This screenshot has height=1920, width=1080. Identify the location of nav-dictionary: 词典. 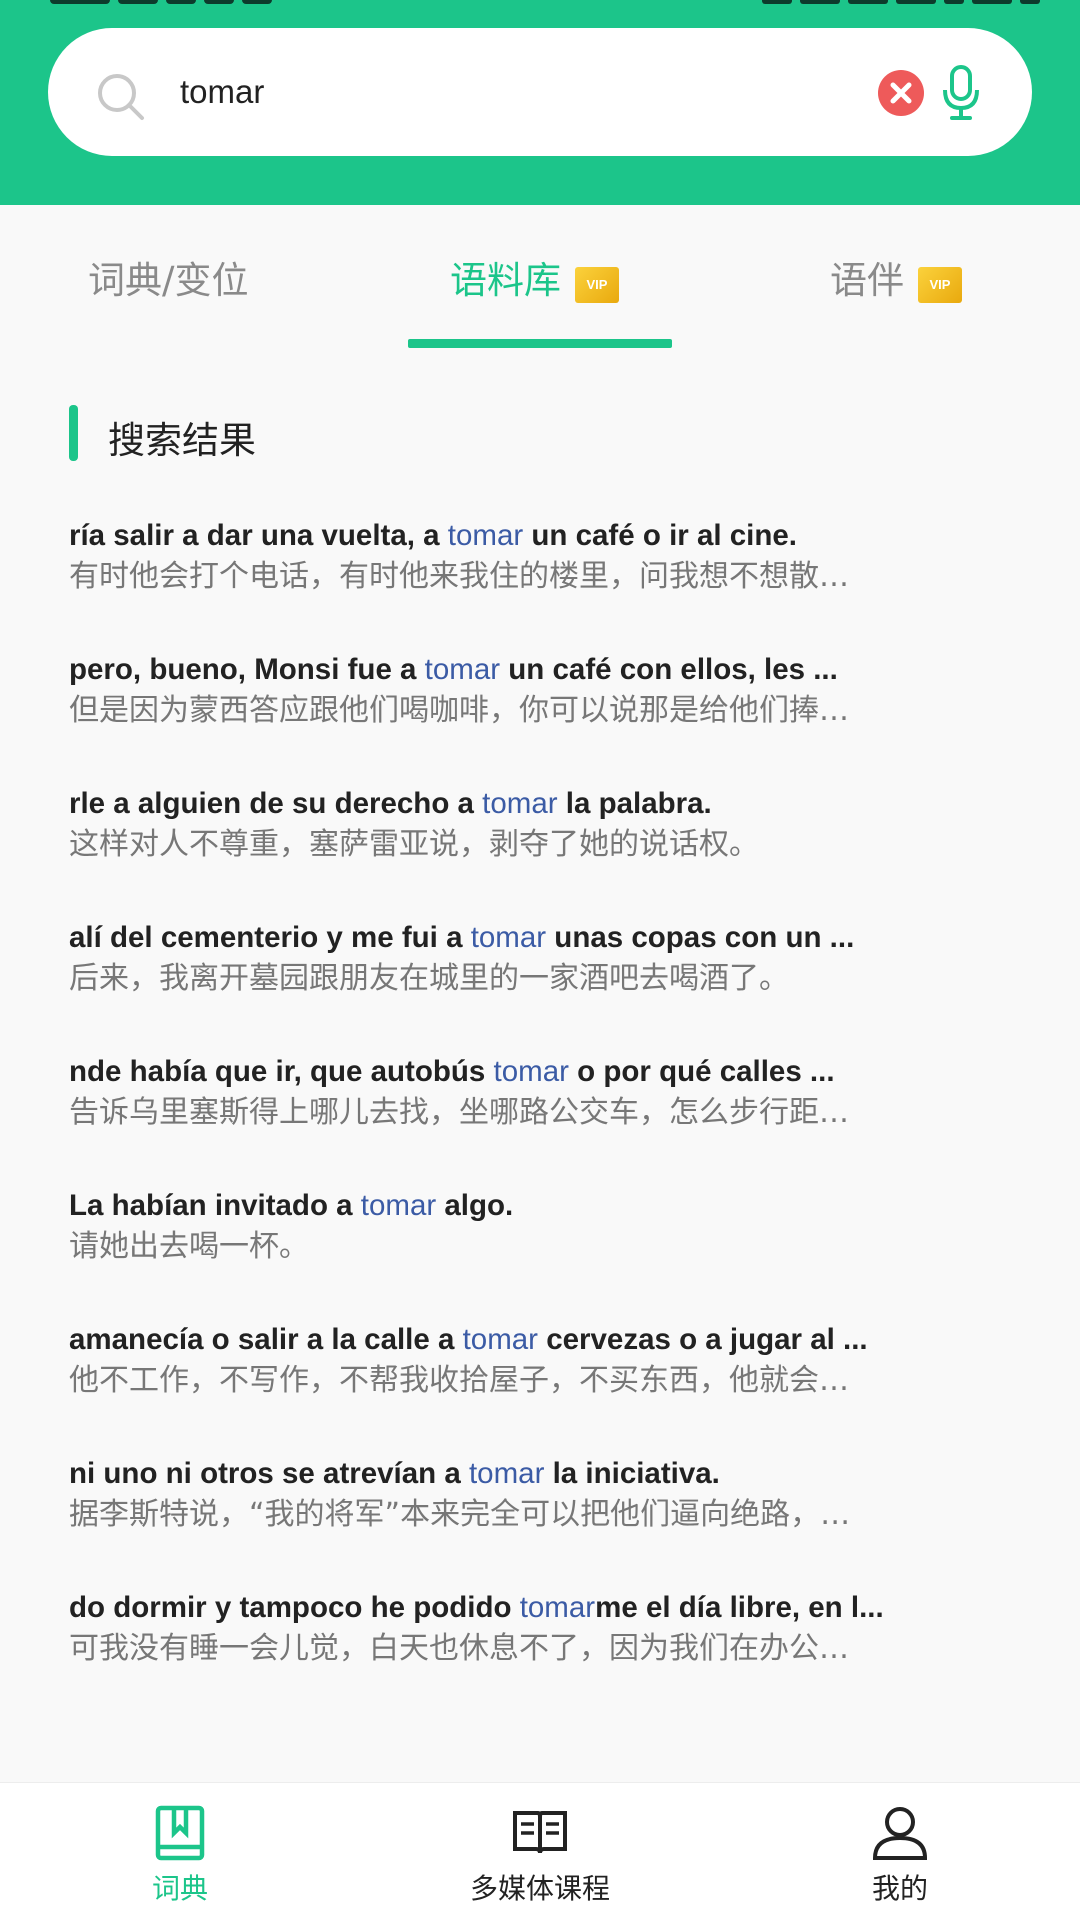
(180, 1851).